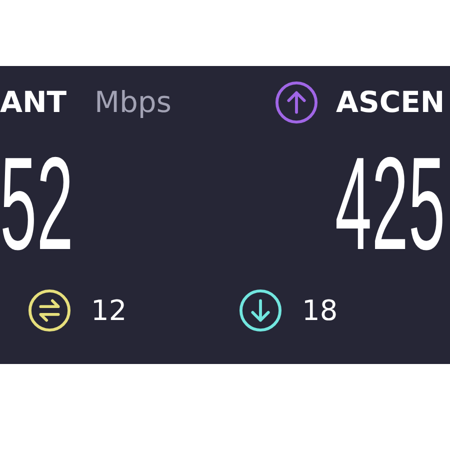 The height and width of the screenshot is (450, 450). I want to click on upload-label: ASCEN, so click(390, 102).